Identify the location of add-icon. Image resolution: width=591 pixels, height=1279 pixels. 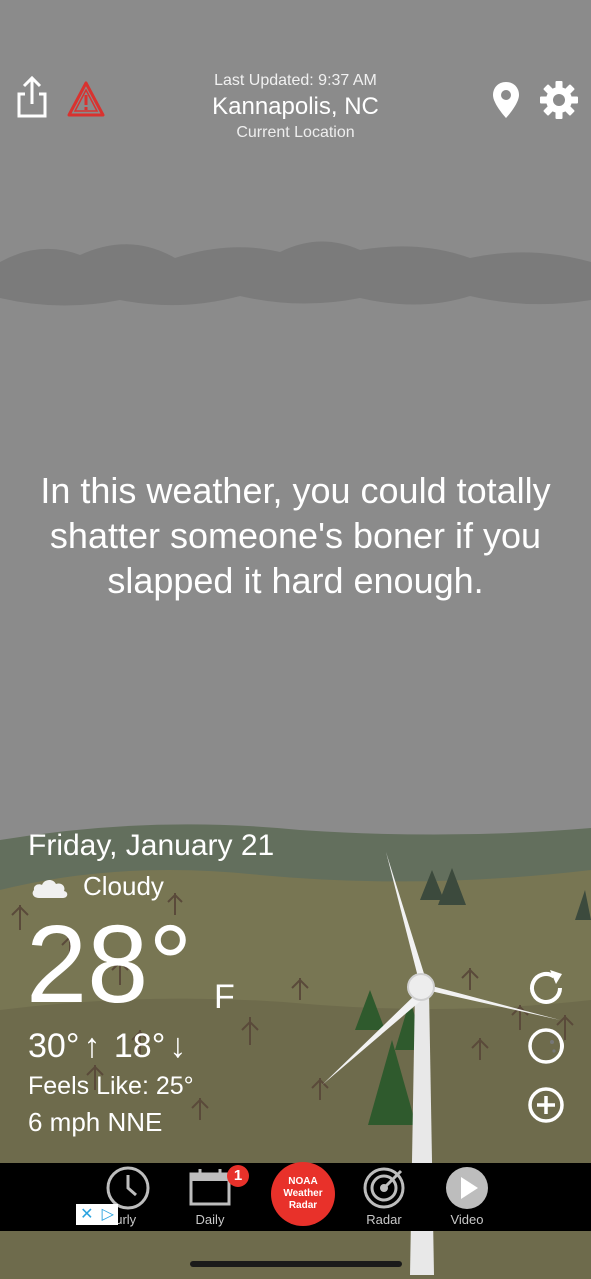
(546, 1105).